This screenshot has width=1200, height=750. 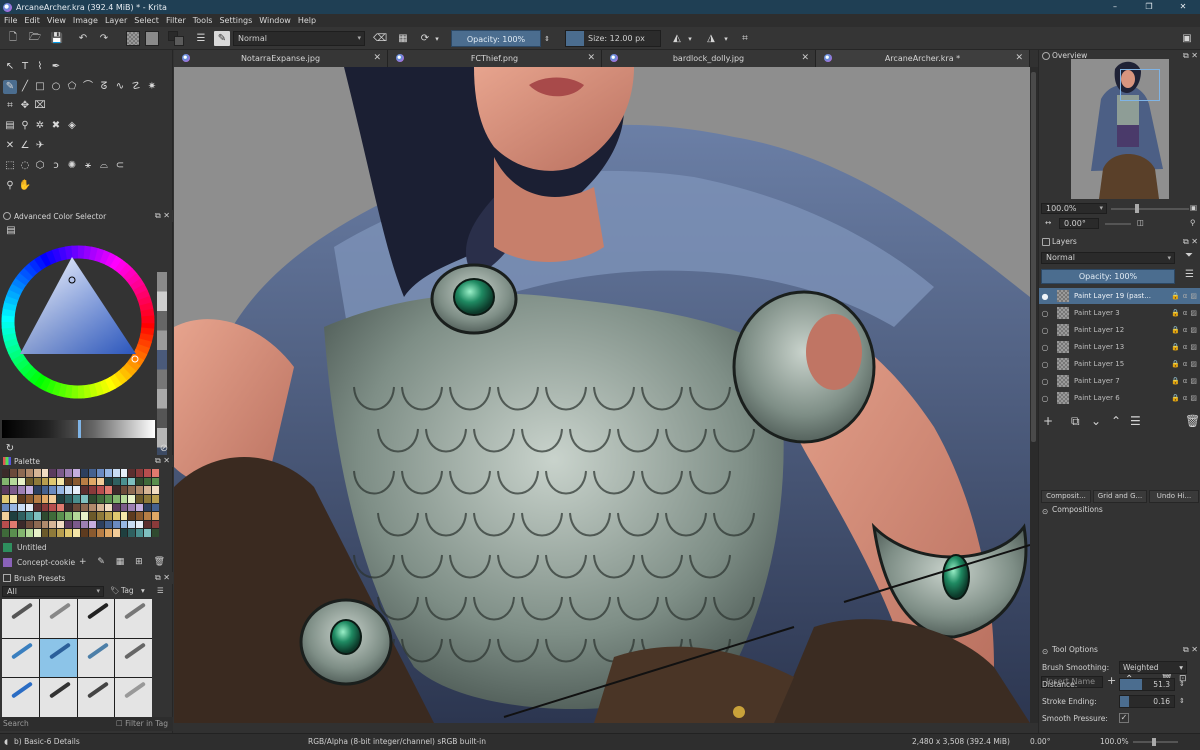 What do you see at coordinates (152, 87) in the screenshot?
I see `multibrush-tool-icon: ✷` at bounding box center [152, 87].